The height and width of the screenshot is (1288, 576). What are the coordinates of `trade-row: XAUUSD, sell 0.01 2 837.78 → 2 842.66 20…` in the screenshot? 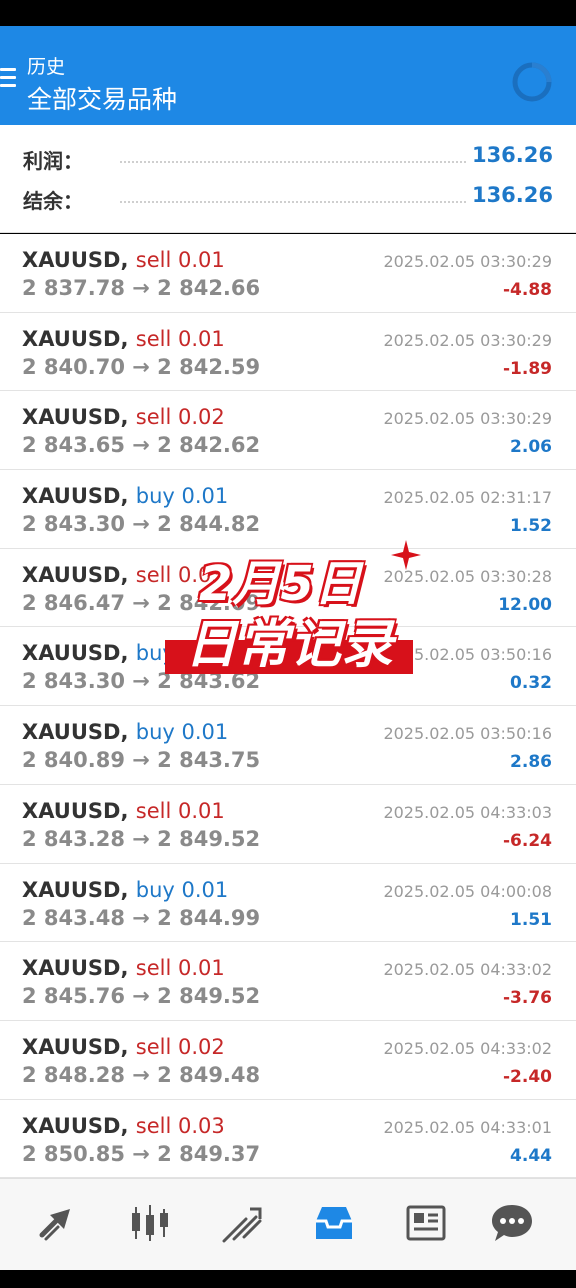 It's located at (288, 273).